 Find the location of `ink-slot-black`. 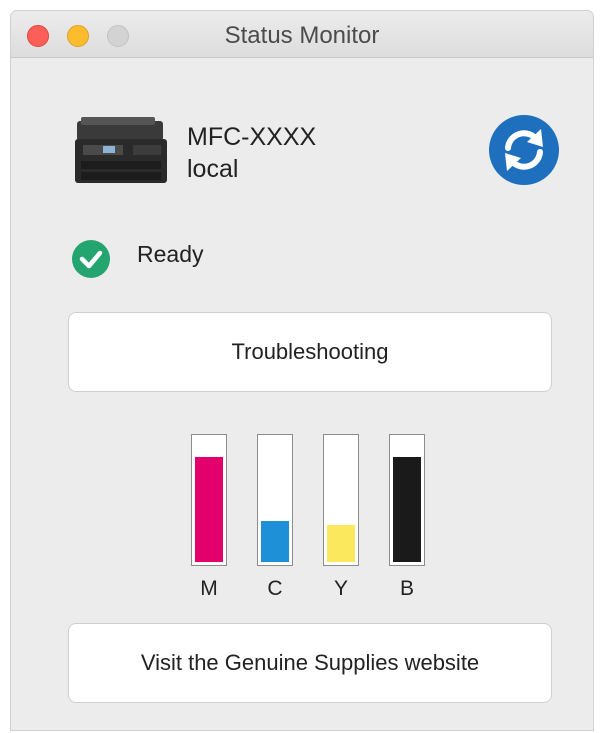

ink-slot-black is located at coordinates (407, 500).